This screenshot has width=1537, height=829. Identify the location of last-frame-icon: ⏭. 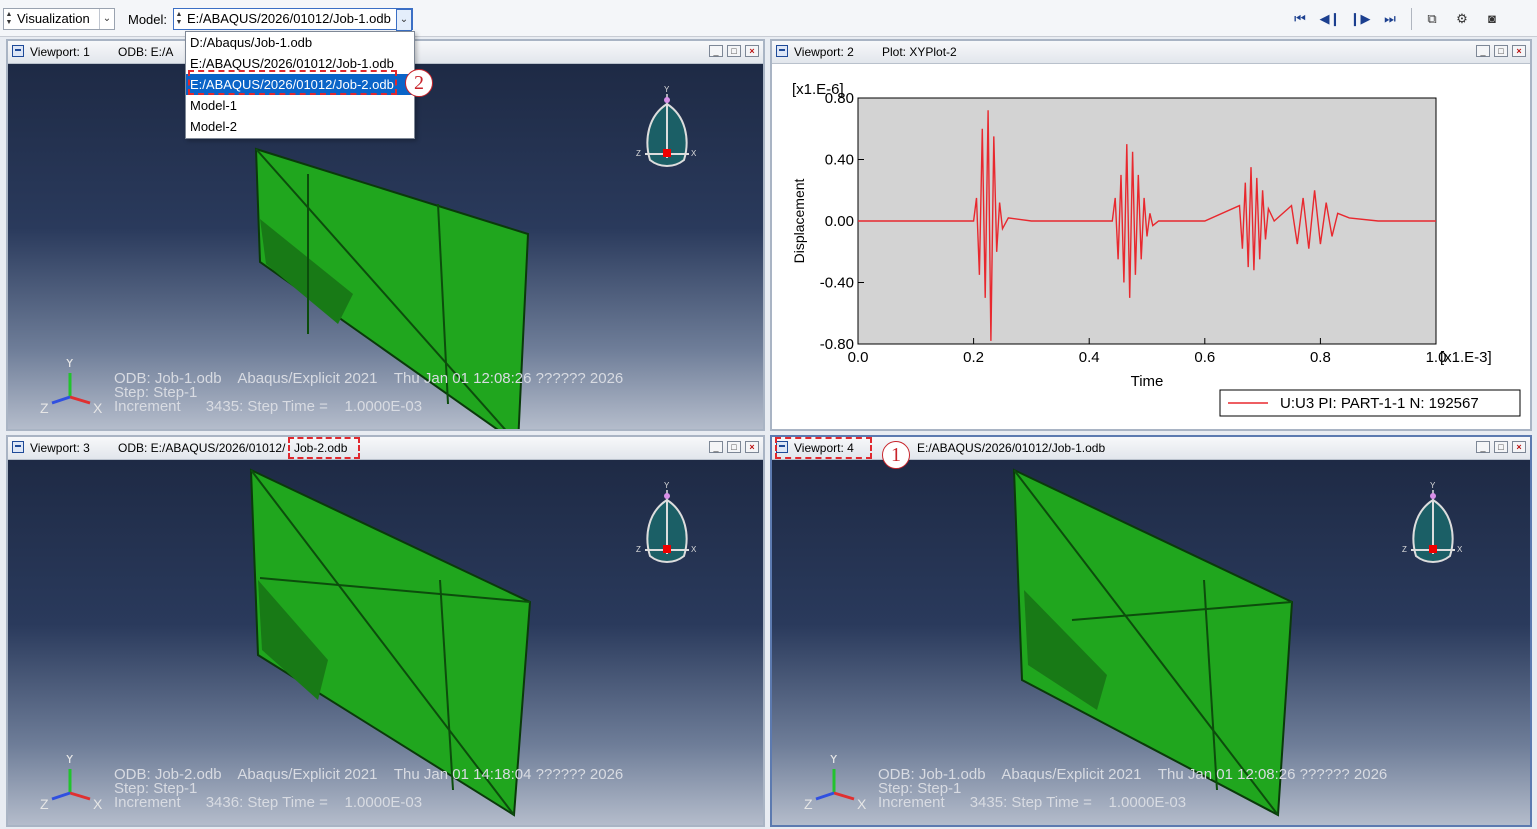
(1390, 19).